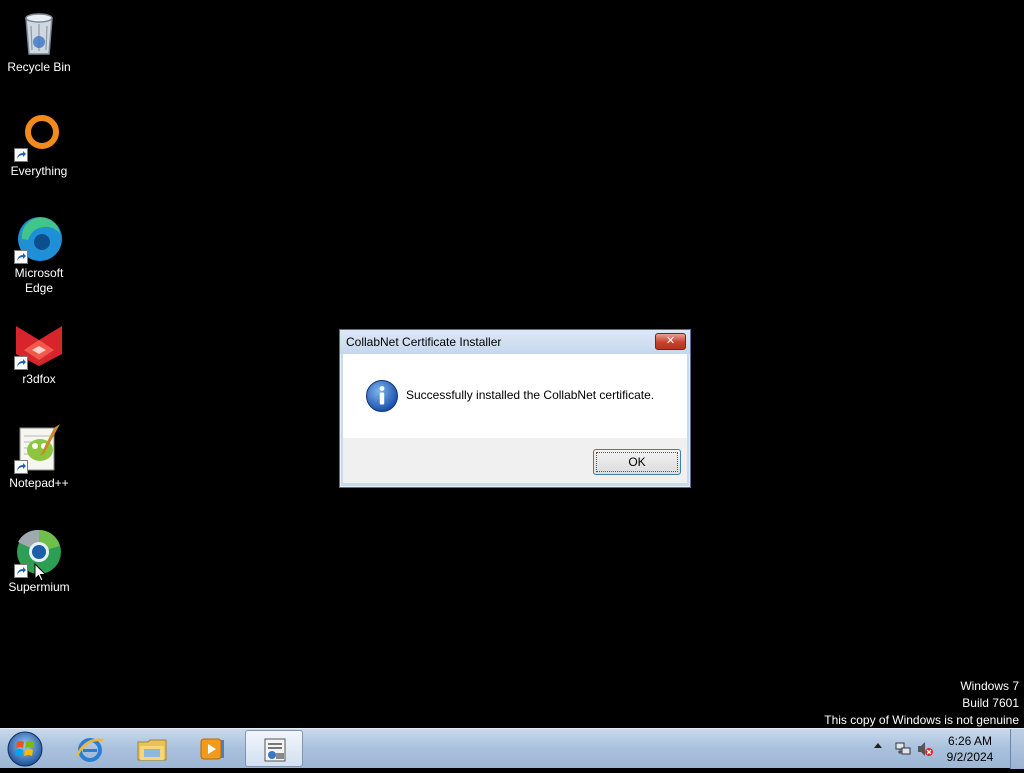  I want to click on mouse-cursor-icon, so click(41, 575).